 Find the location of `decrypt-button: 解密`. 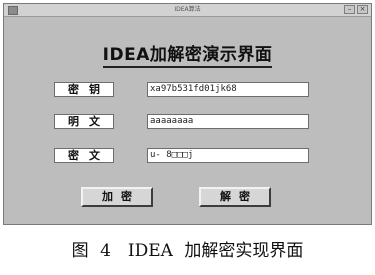

decrypt-button: 解密 is located at coordinates (235, 197).